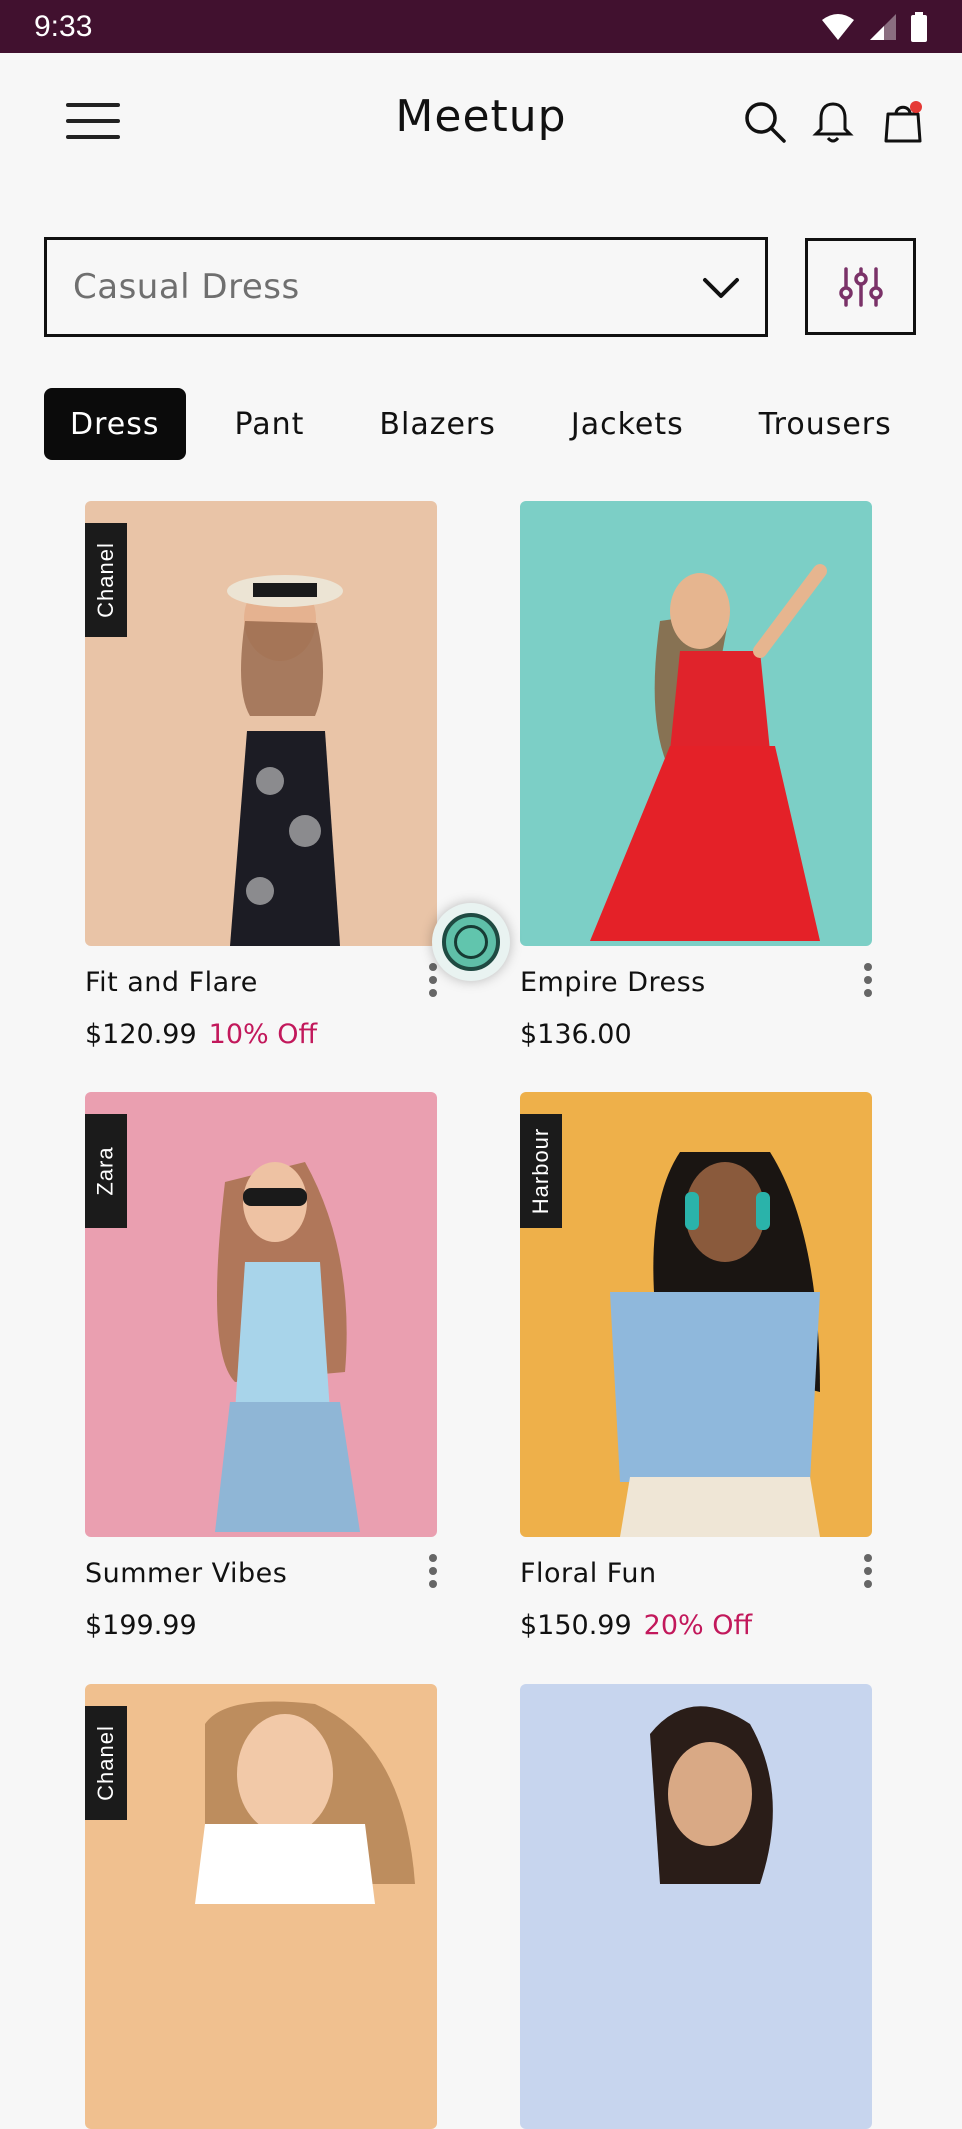 The image size is (962, 2129). I want to click on chip-blazers: Blazers, so click(437, 424).